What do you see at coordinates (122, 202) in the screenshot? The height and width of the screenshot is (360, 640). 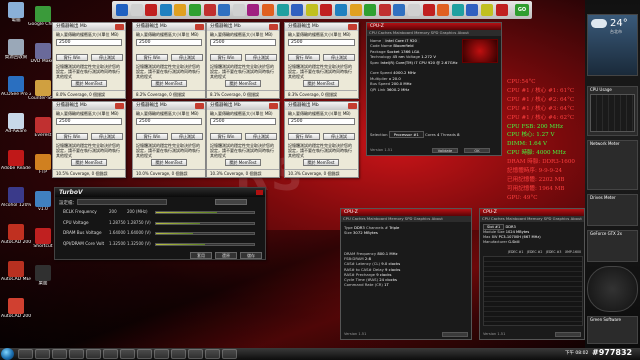 I see `profile-select` at bounding box center [122, 202].